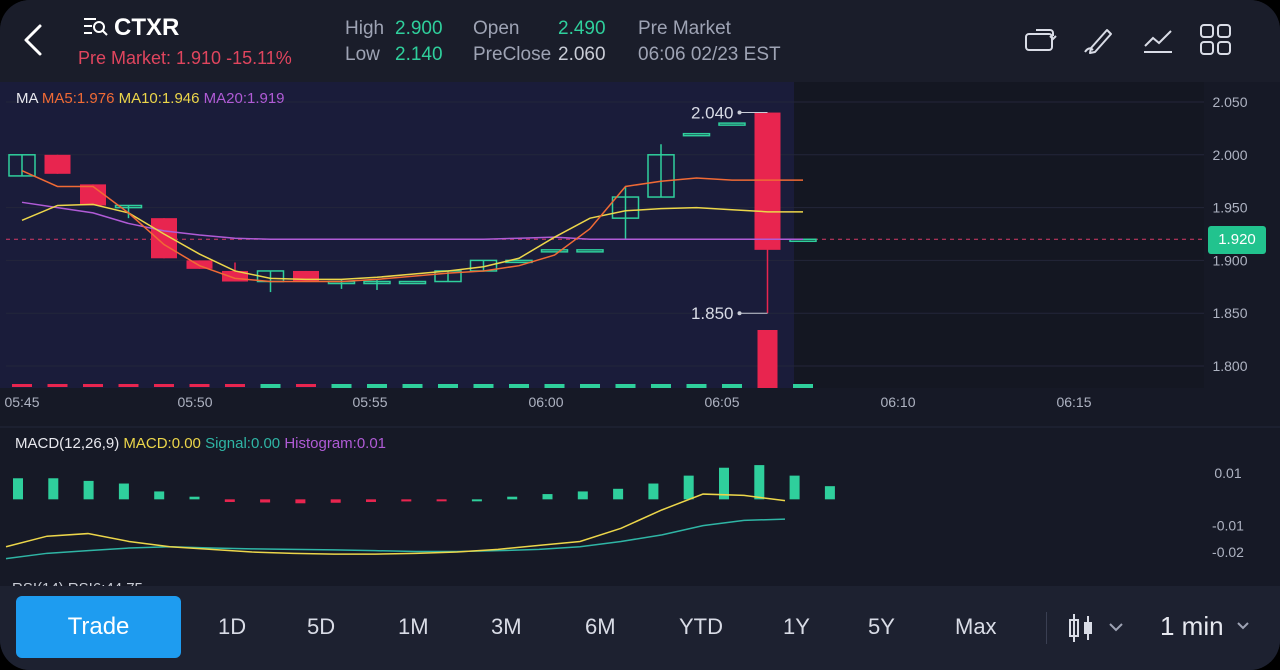 The height and width of the screenshot is (670, 1280). Describe the element at coordinates (796, 627) in the screenshot. I see `range-1y: 1Y` at that location.